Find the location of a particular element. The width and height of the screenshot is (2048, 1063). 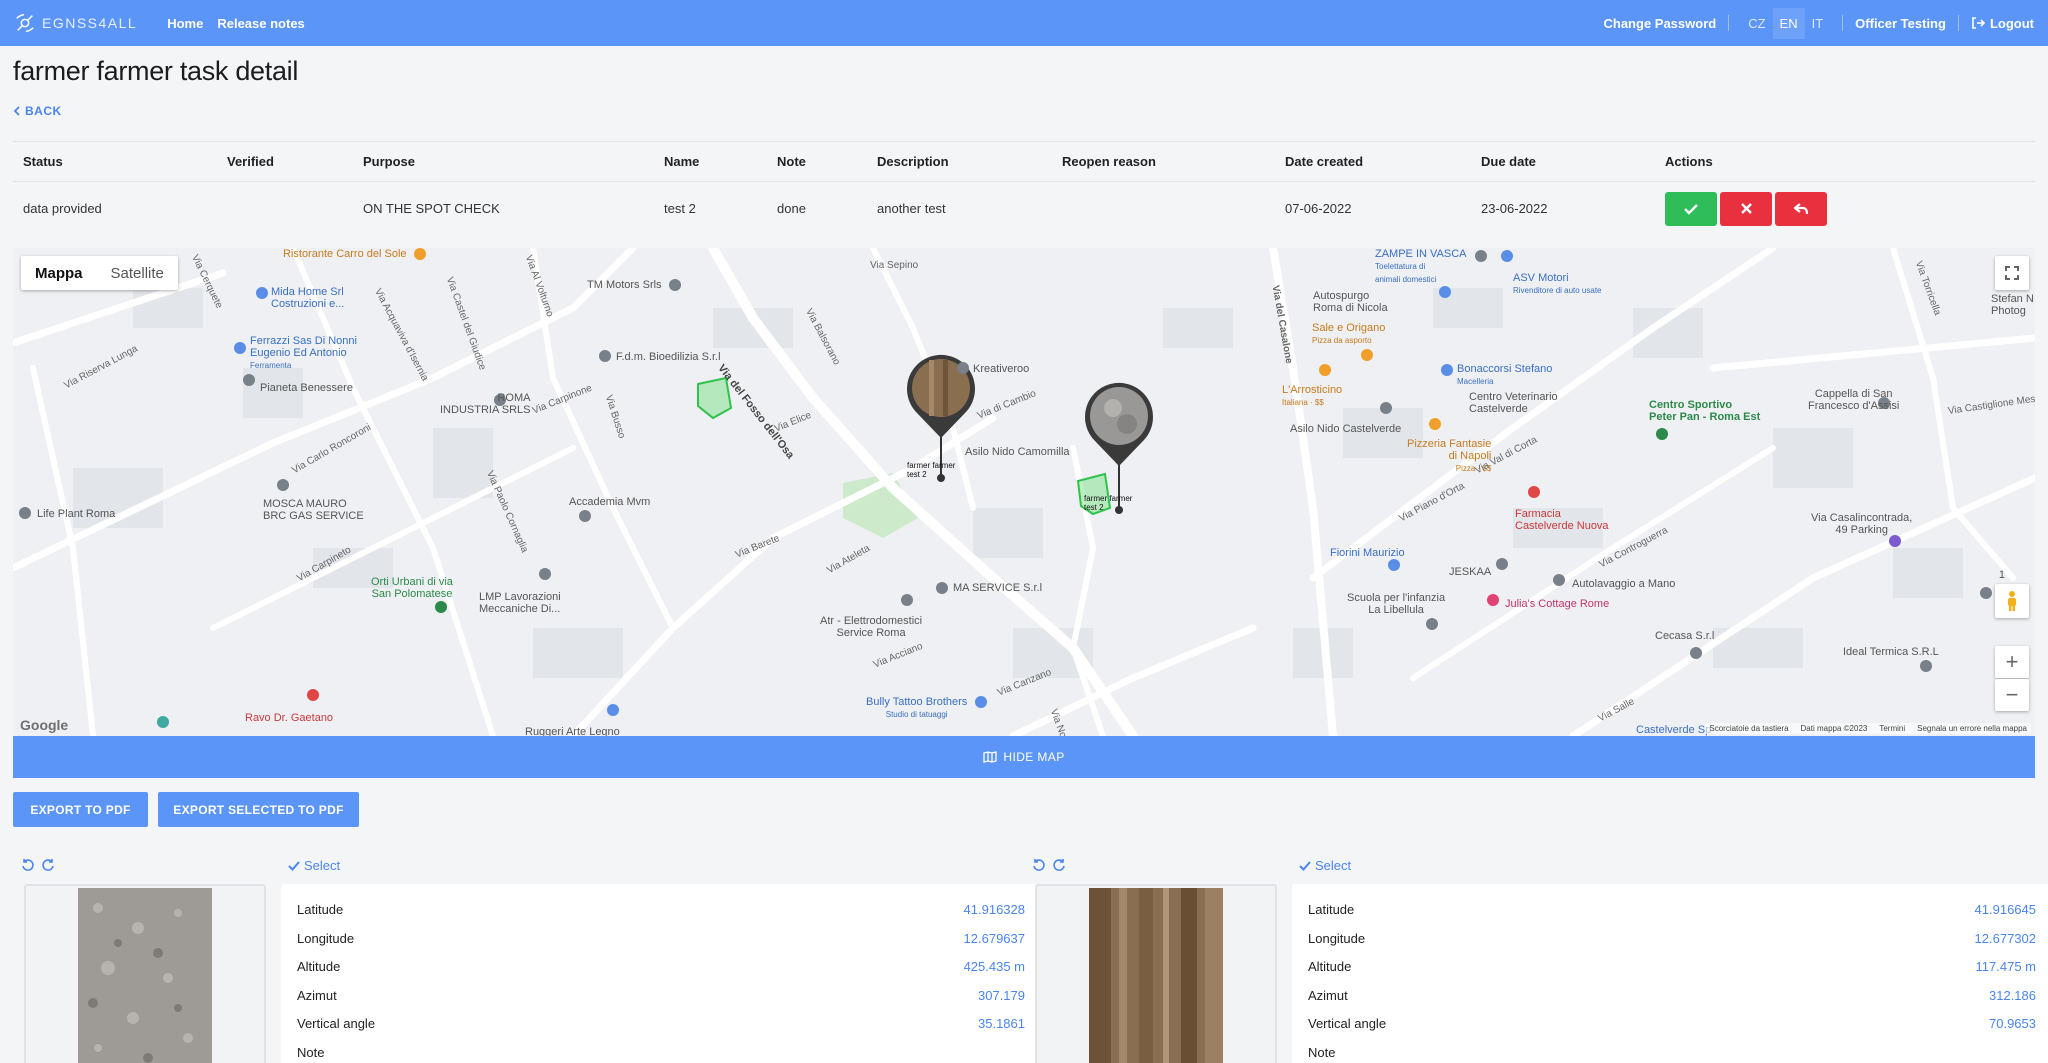

terms-link: Termini is located at coordinates (1892, 728).